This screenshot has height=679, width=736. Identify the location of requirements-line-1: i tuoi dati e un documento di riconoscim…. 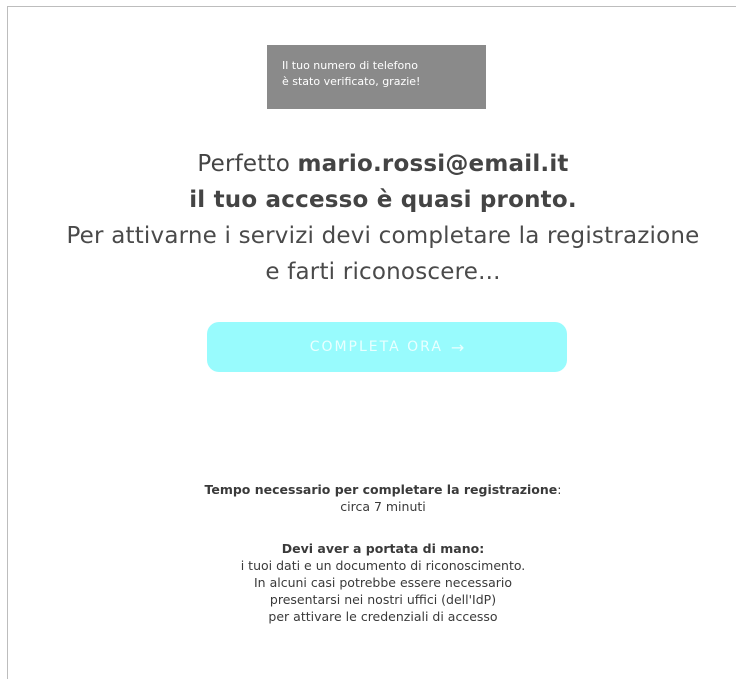
(383, 565).